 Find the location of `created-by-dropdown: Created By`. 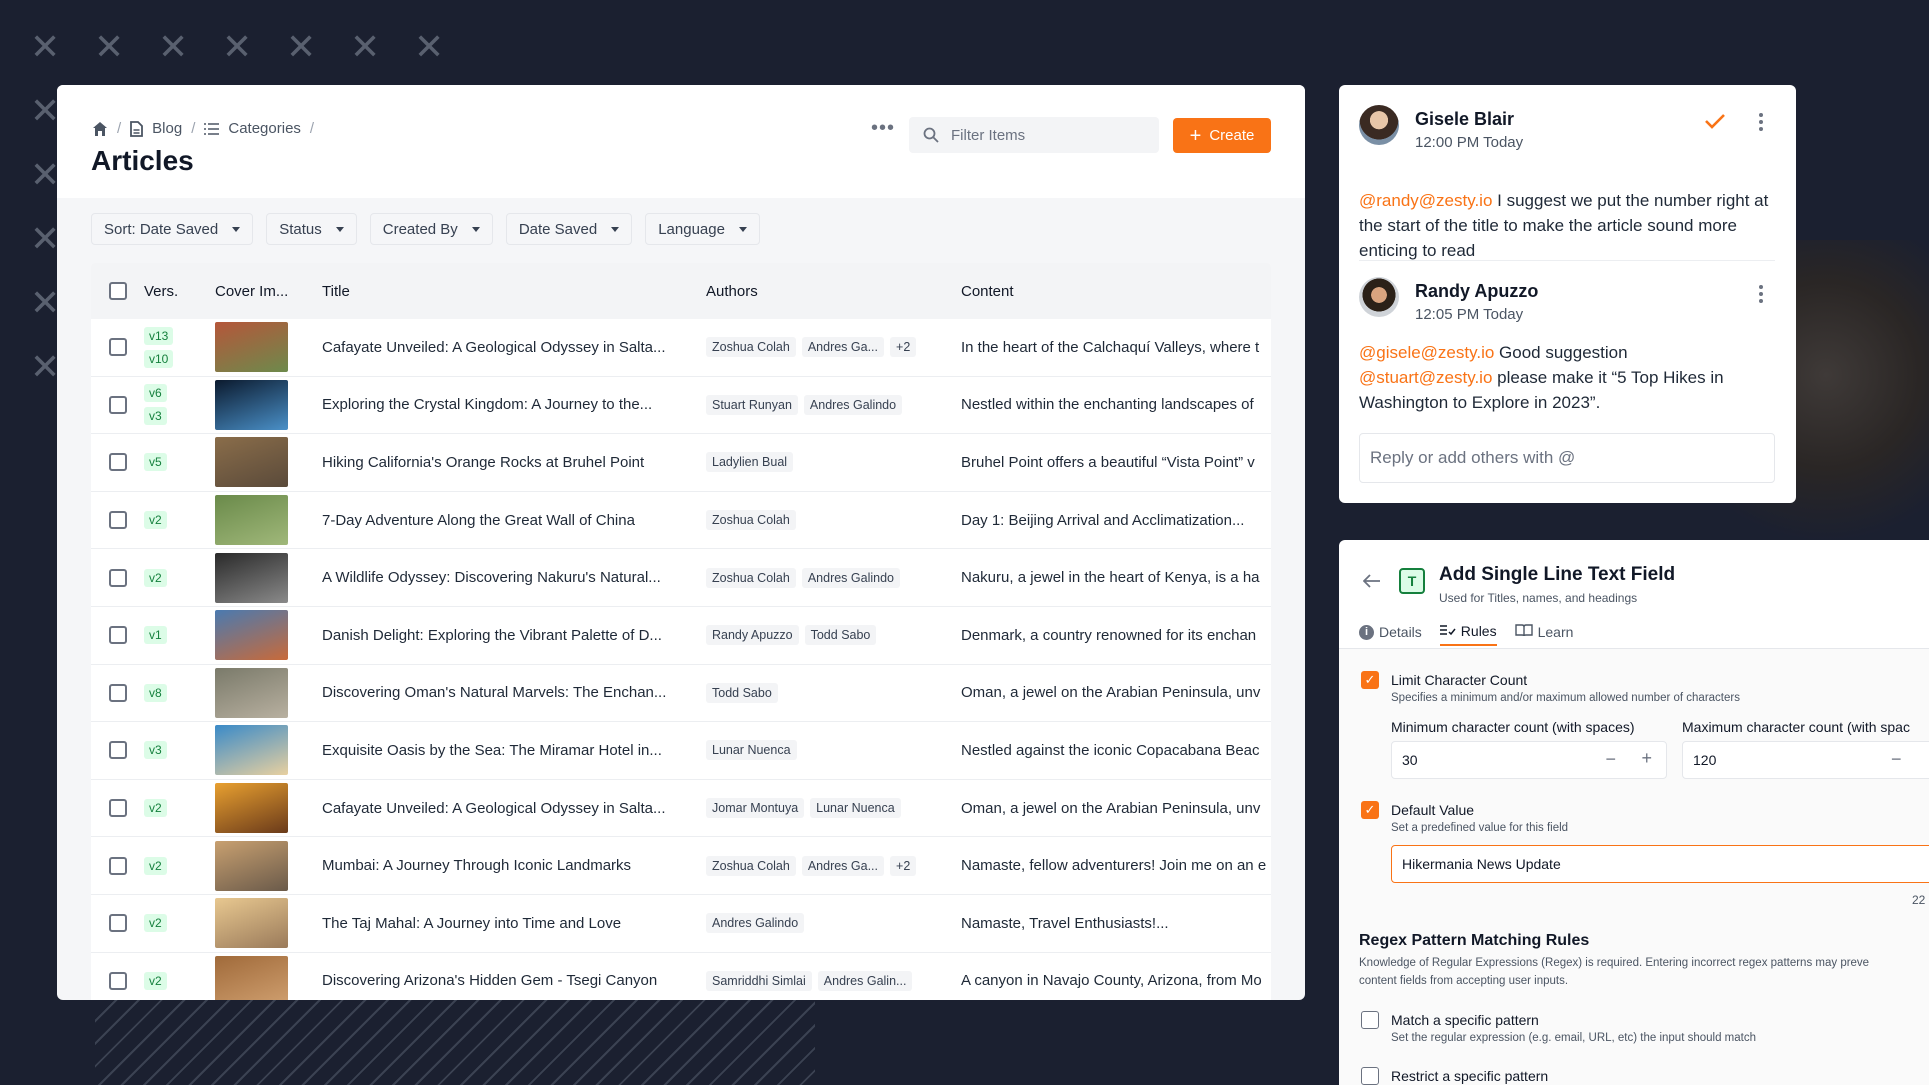

created-by-dropdown: Created By is located at coordinates (431, 229).